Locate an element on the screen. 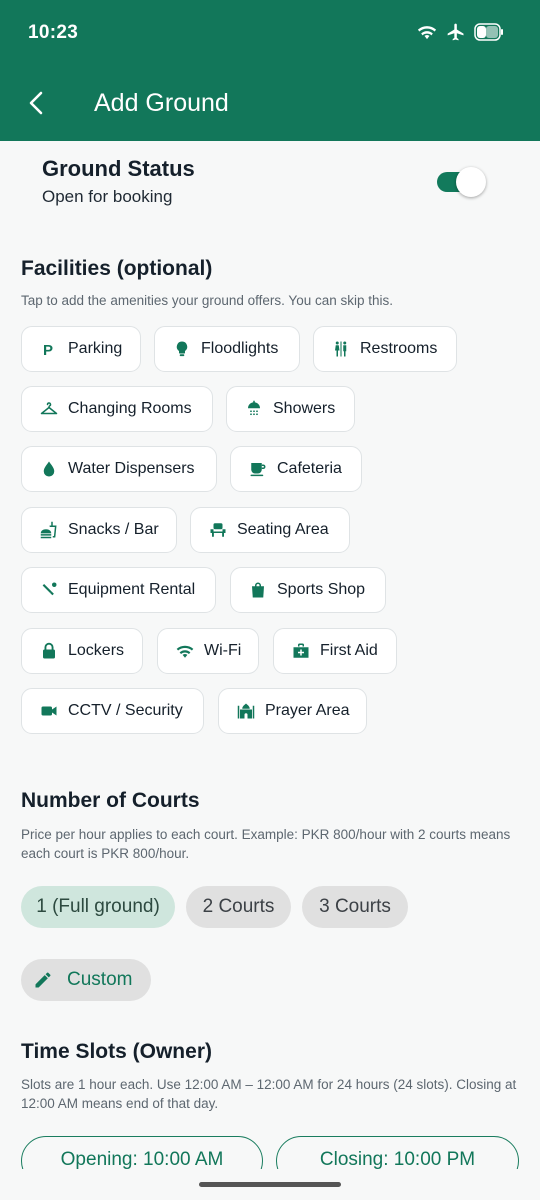 Image resolution: width=540 pixels, height=1200 pixels. facility-label: Cafeteria is located at coordinates (309, 468).